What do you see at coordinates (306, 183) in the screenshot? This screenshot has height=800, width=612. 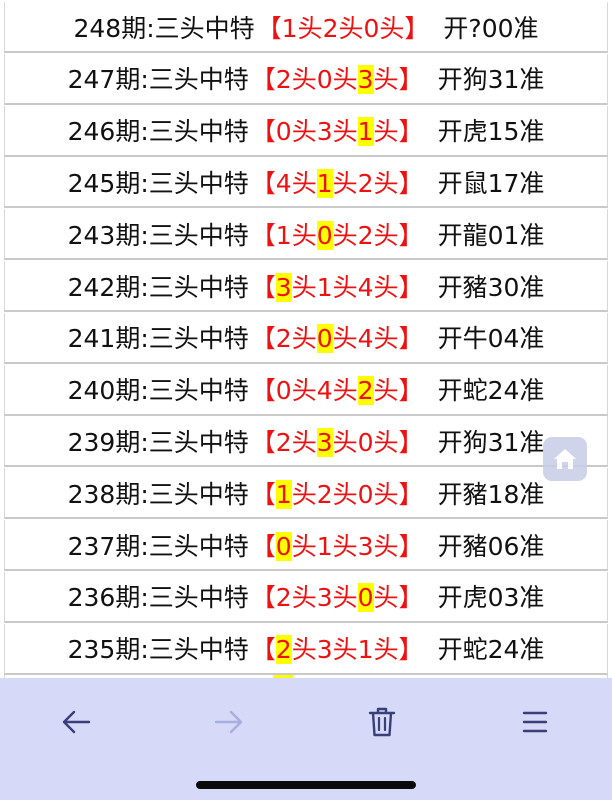 I see `list-row: 245期:三头中特 【4头1头2头】 开鼠17准` at bounding box center [306, 183].